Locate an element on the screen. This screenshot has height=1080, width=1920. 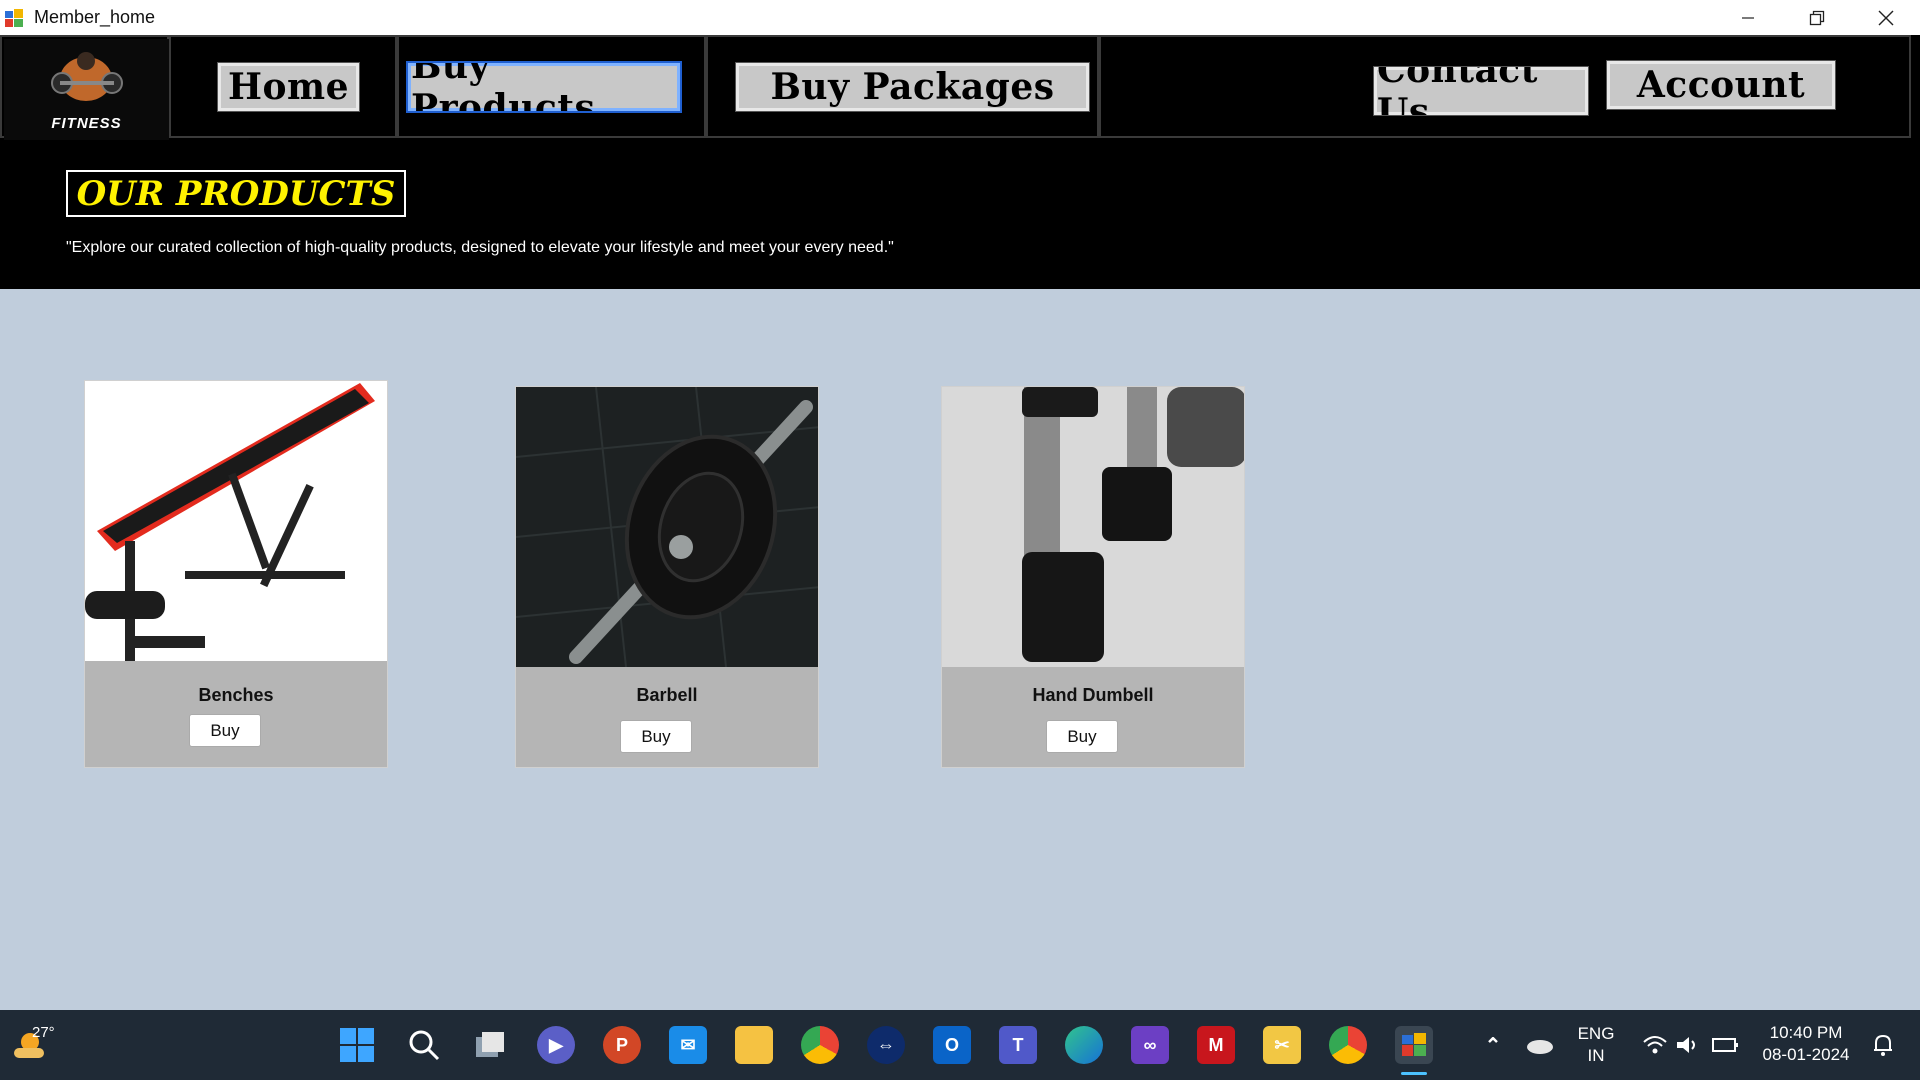
task-view-button is located at coordinates (490, 1045).